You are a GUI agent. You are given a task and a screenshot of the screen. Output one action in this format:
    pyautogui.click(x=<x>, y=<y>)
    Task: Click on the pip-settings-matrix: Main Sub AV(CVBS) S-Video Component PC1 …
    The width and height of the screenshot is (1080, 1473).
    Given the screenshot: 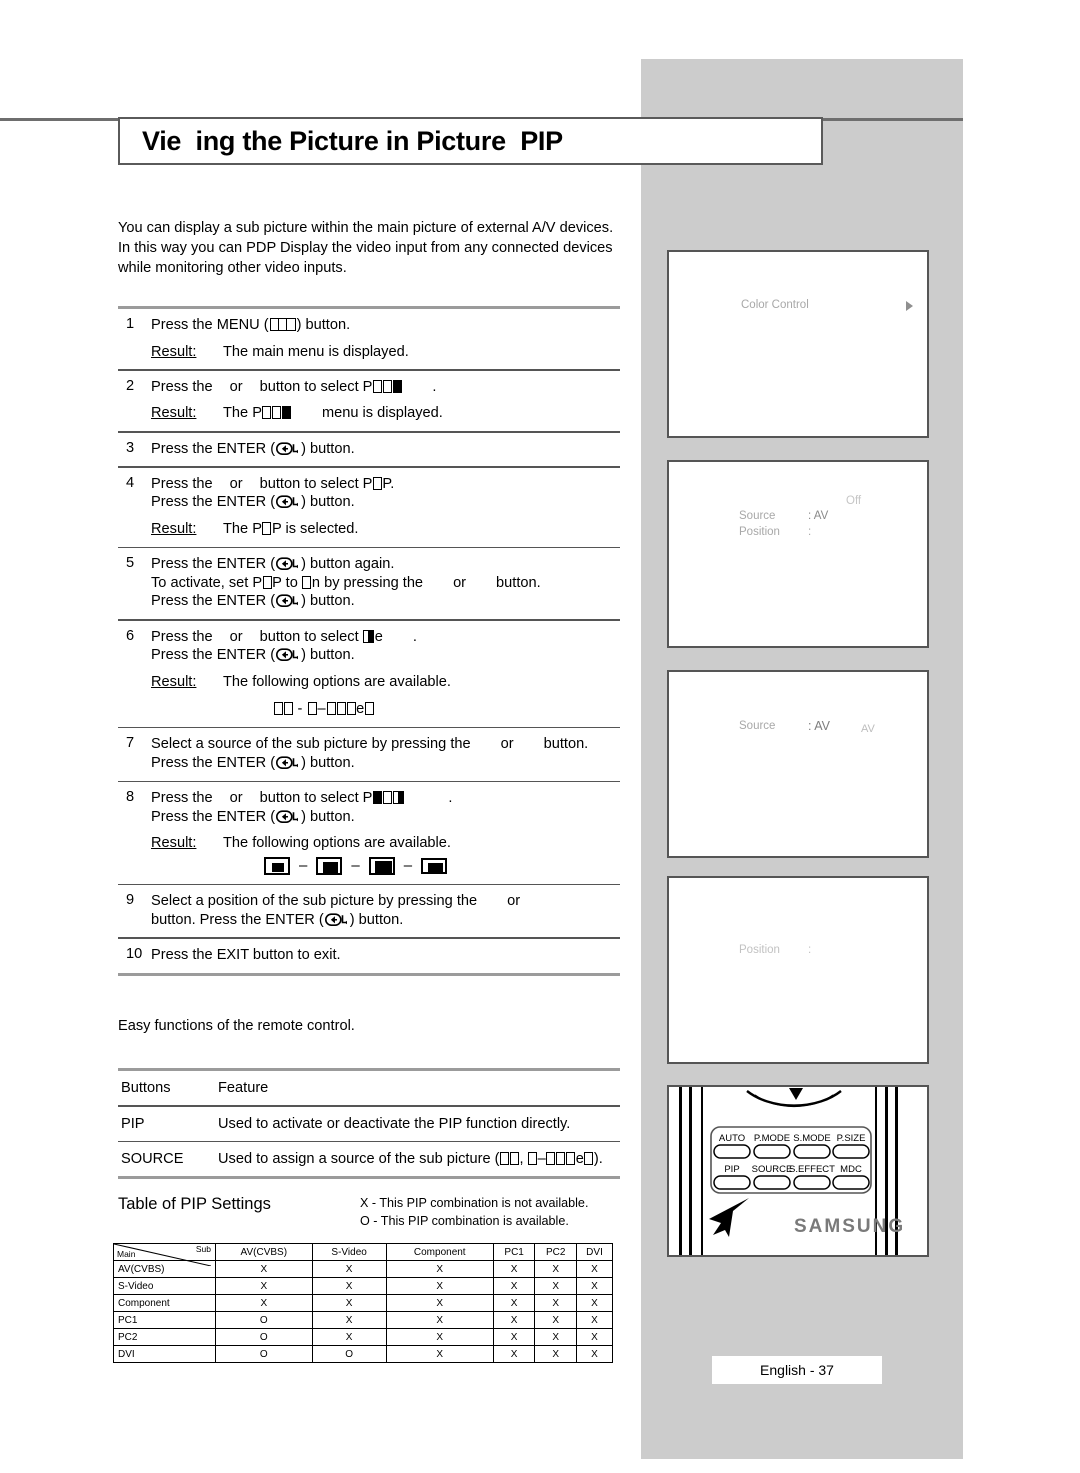 What is the action you would take?
    pyautogui.click(x=363, y=1303)
    